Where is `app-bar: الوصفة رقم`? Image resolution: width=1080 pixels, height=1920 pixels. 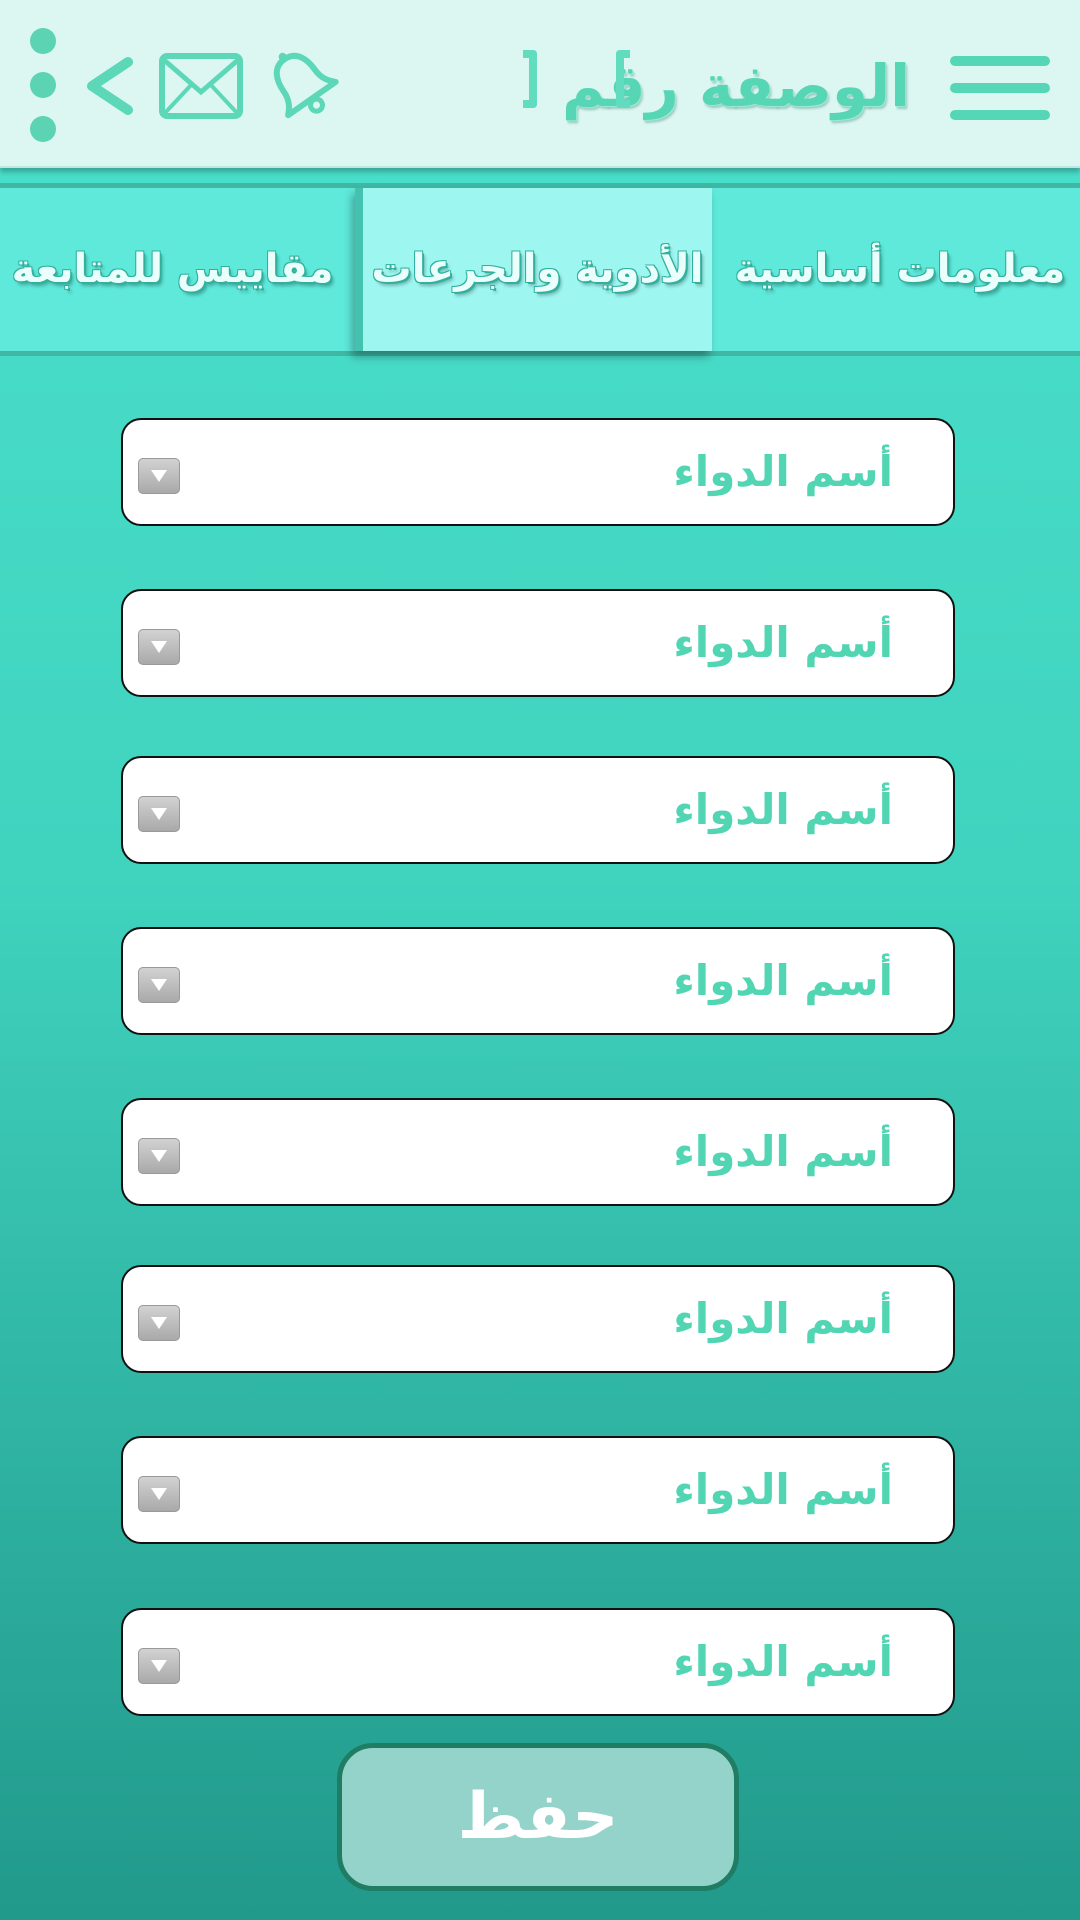 app-bar: الوصفة رقم is located at coordinates (540, 84).